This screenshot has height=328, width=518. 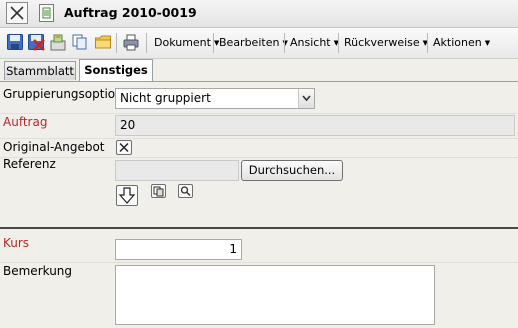 I want to click on original-offer-checkbox, so click(x=124, y=147).